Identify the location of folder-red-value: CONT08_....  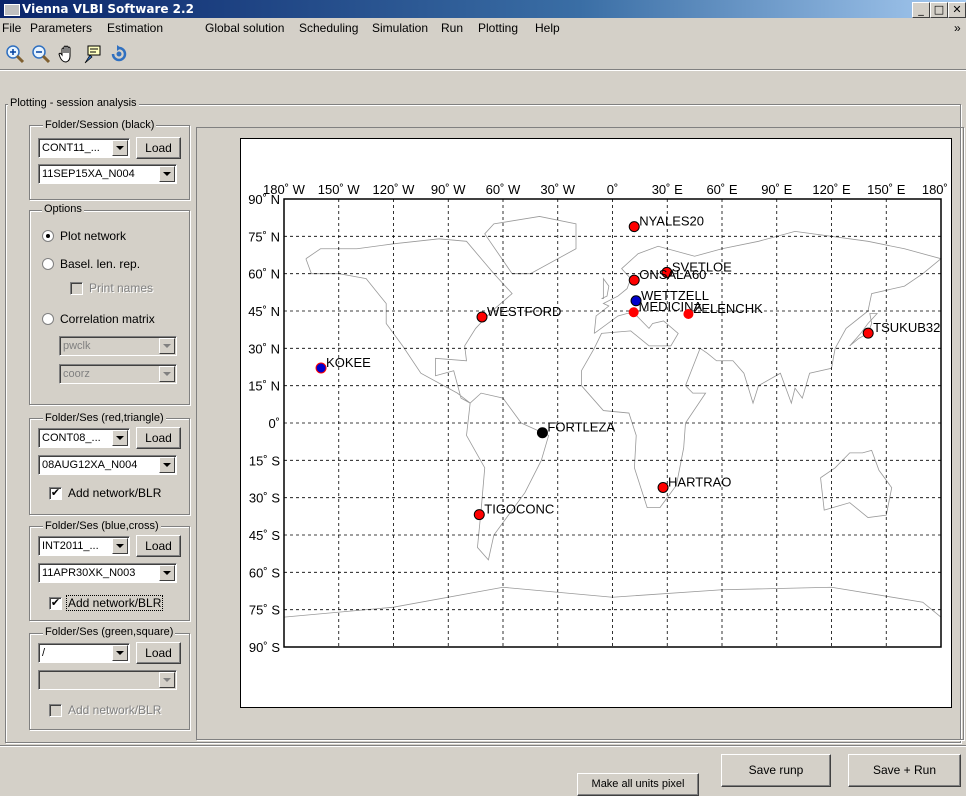
(71, 438).